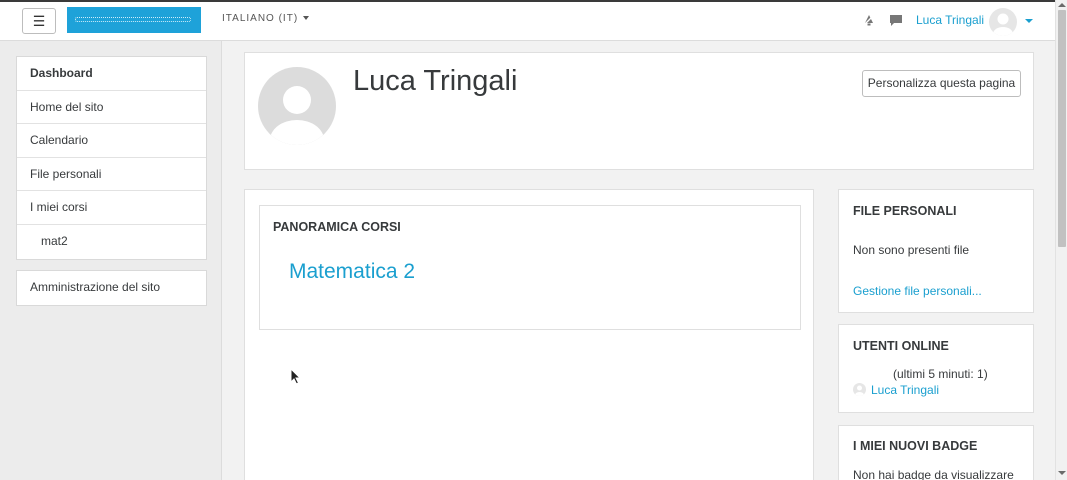 This screenshot has width=1067, height=480. What do you see at coordinates (869, 20) in the screenshot?
I see `bell-off-icon` at bounding box center [869, 20].